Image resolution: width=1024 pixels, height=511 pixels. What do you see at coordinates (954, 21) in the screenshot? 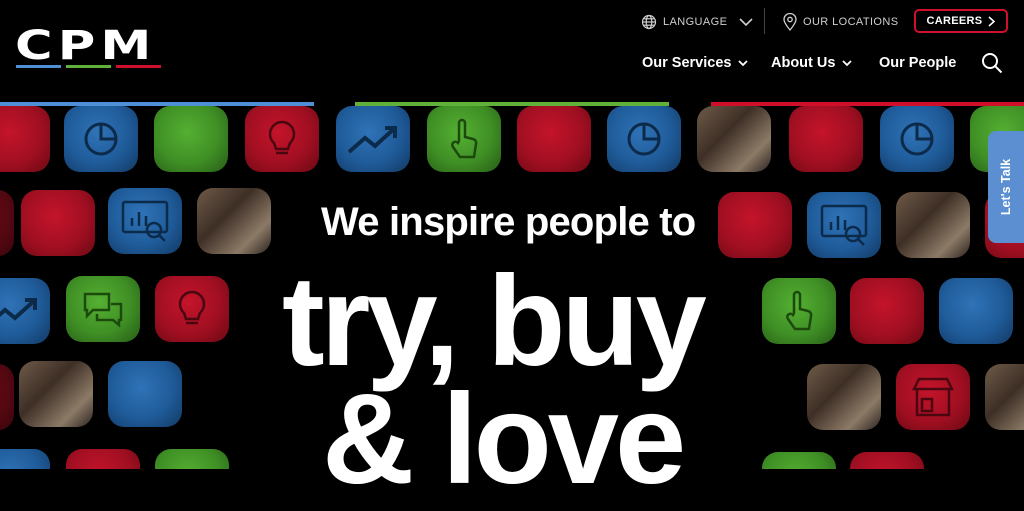
I see `careers-label: CAREERS` at bounding box center [954, 21].